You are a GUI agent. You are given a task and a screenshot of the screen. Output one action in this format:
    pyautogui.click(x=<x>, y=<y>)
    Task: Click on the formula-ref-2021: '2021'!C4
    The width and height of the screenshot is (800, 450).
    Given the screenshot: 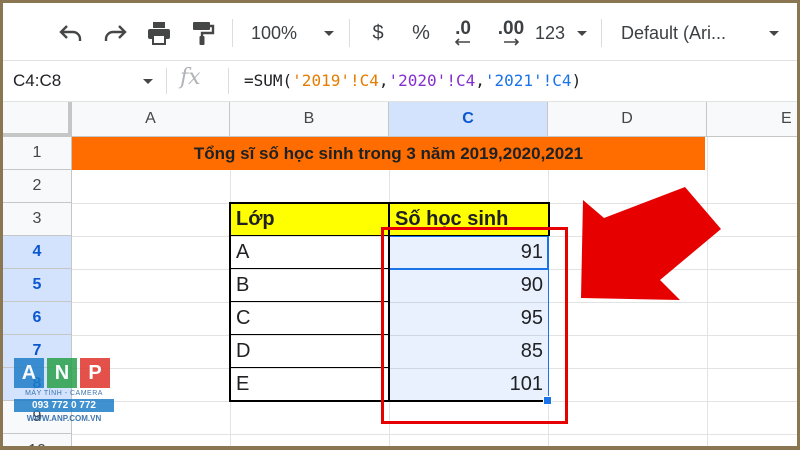 What is the action you would take?
    pyautogui.click(x=528, y=80)
    